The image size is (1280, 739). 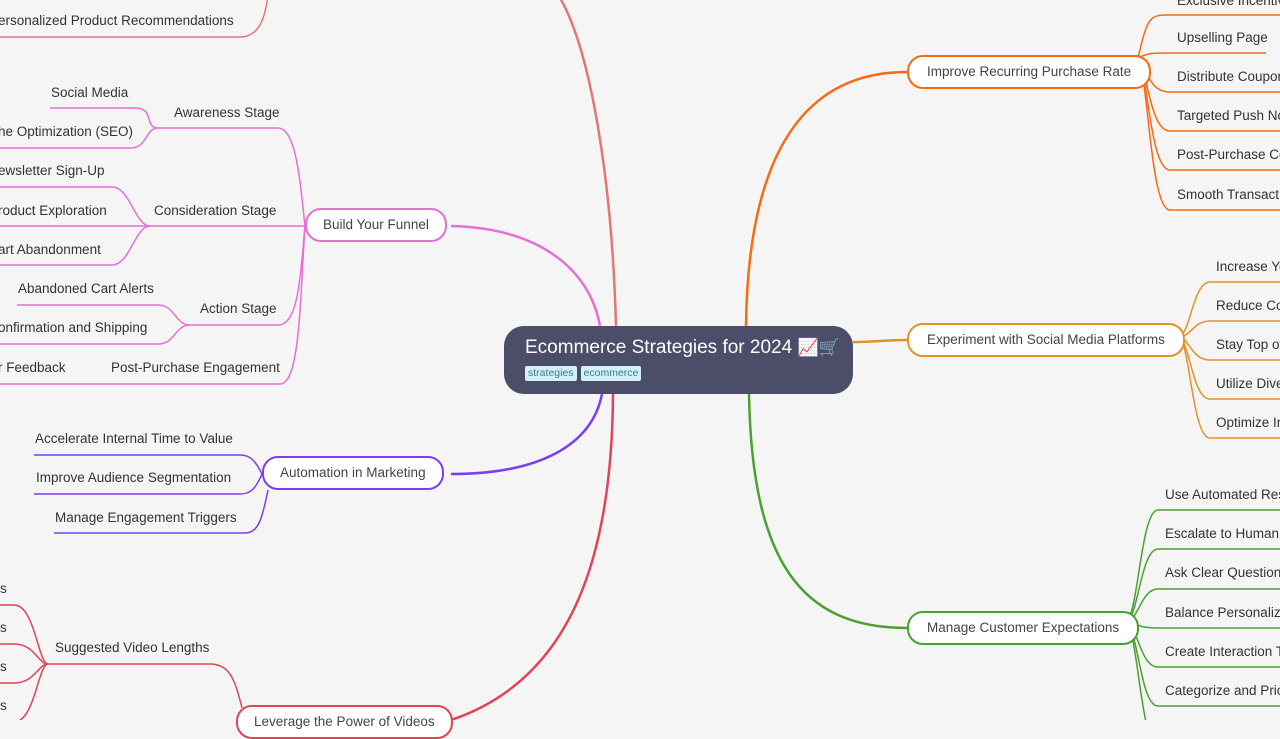 What do you see at coordinates (1222, 691) in the screenshot?
I see `leaf-categorize-prioritize: Categorize and Prio` at bounding box center [1222, 691].